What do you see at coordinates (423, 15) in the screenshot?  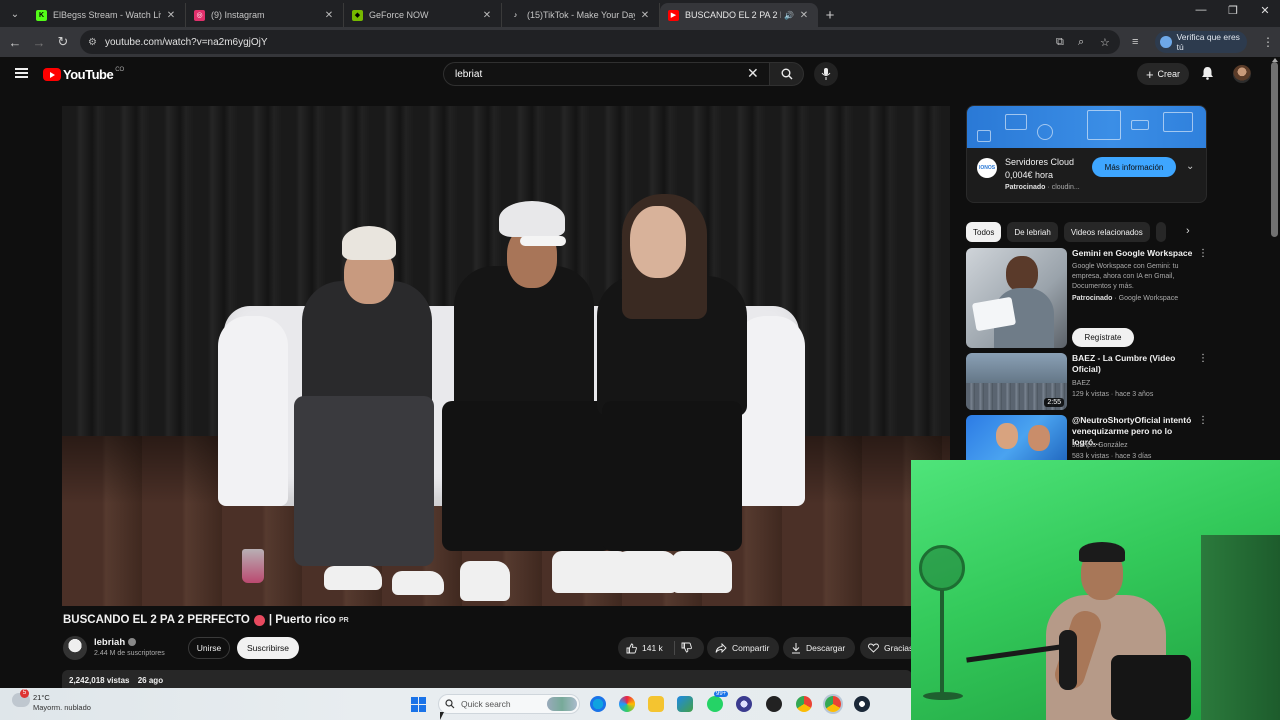 I see `tab-geforce-now: ◆ GeForce NOW ✕` at bounding box center [423, 15].